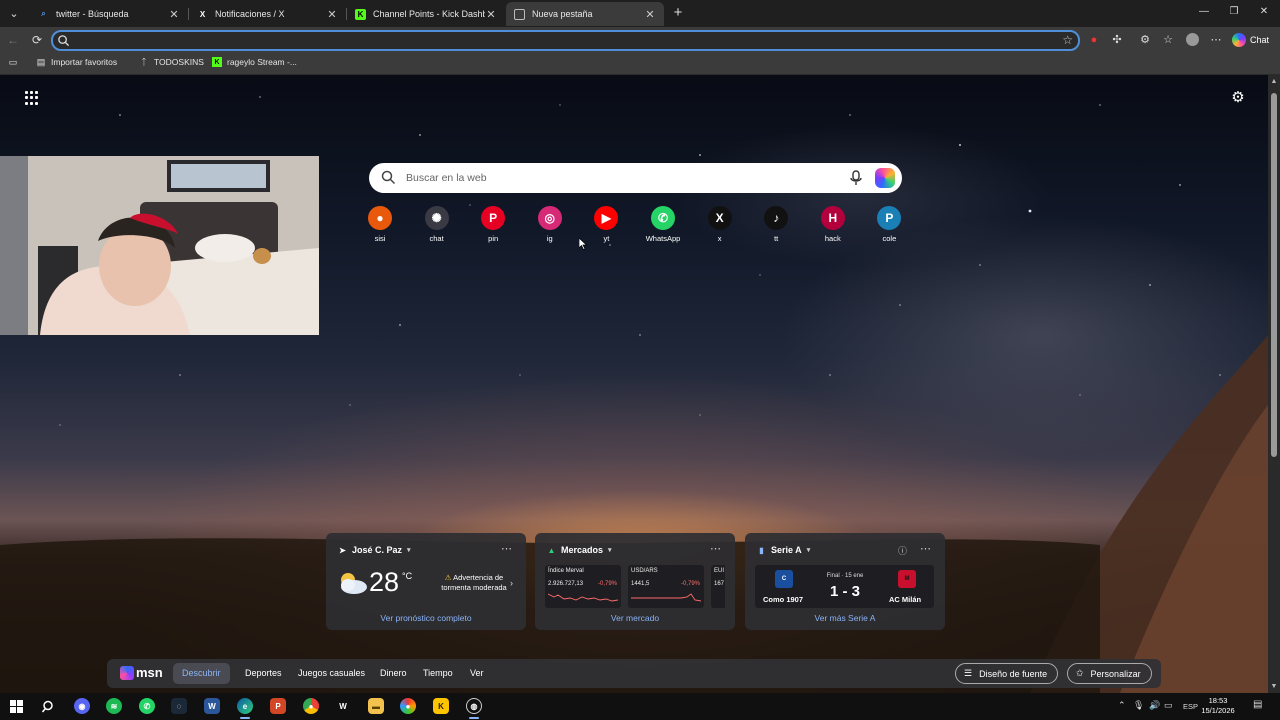  Describe the element at coordinates (1117, 40) in the screenshot. I see `extensions-puzzle-icon: ✣` at that location.